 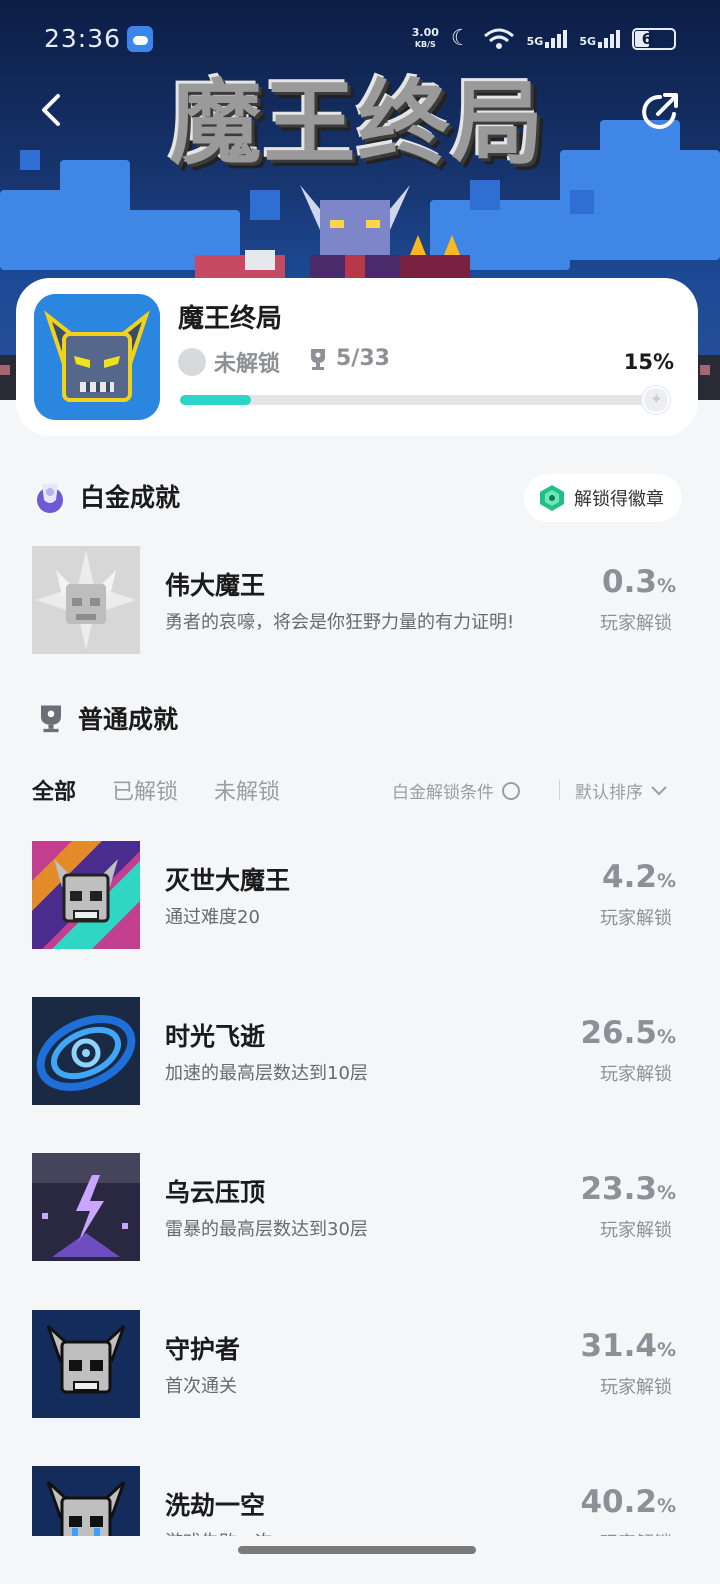 I want to click on achievement-desc: 加速的最高层数达到10层, so click(x=266, y=1073).